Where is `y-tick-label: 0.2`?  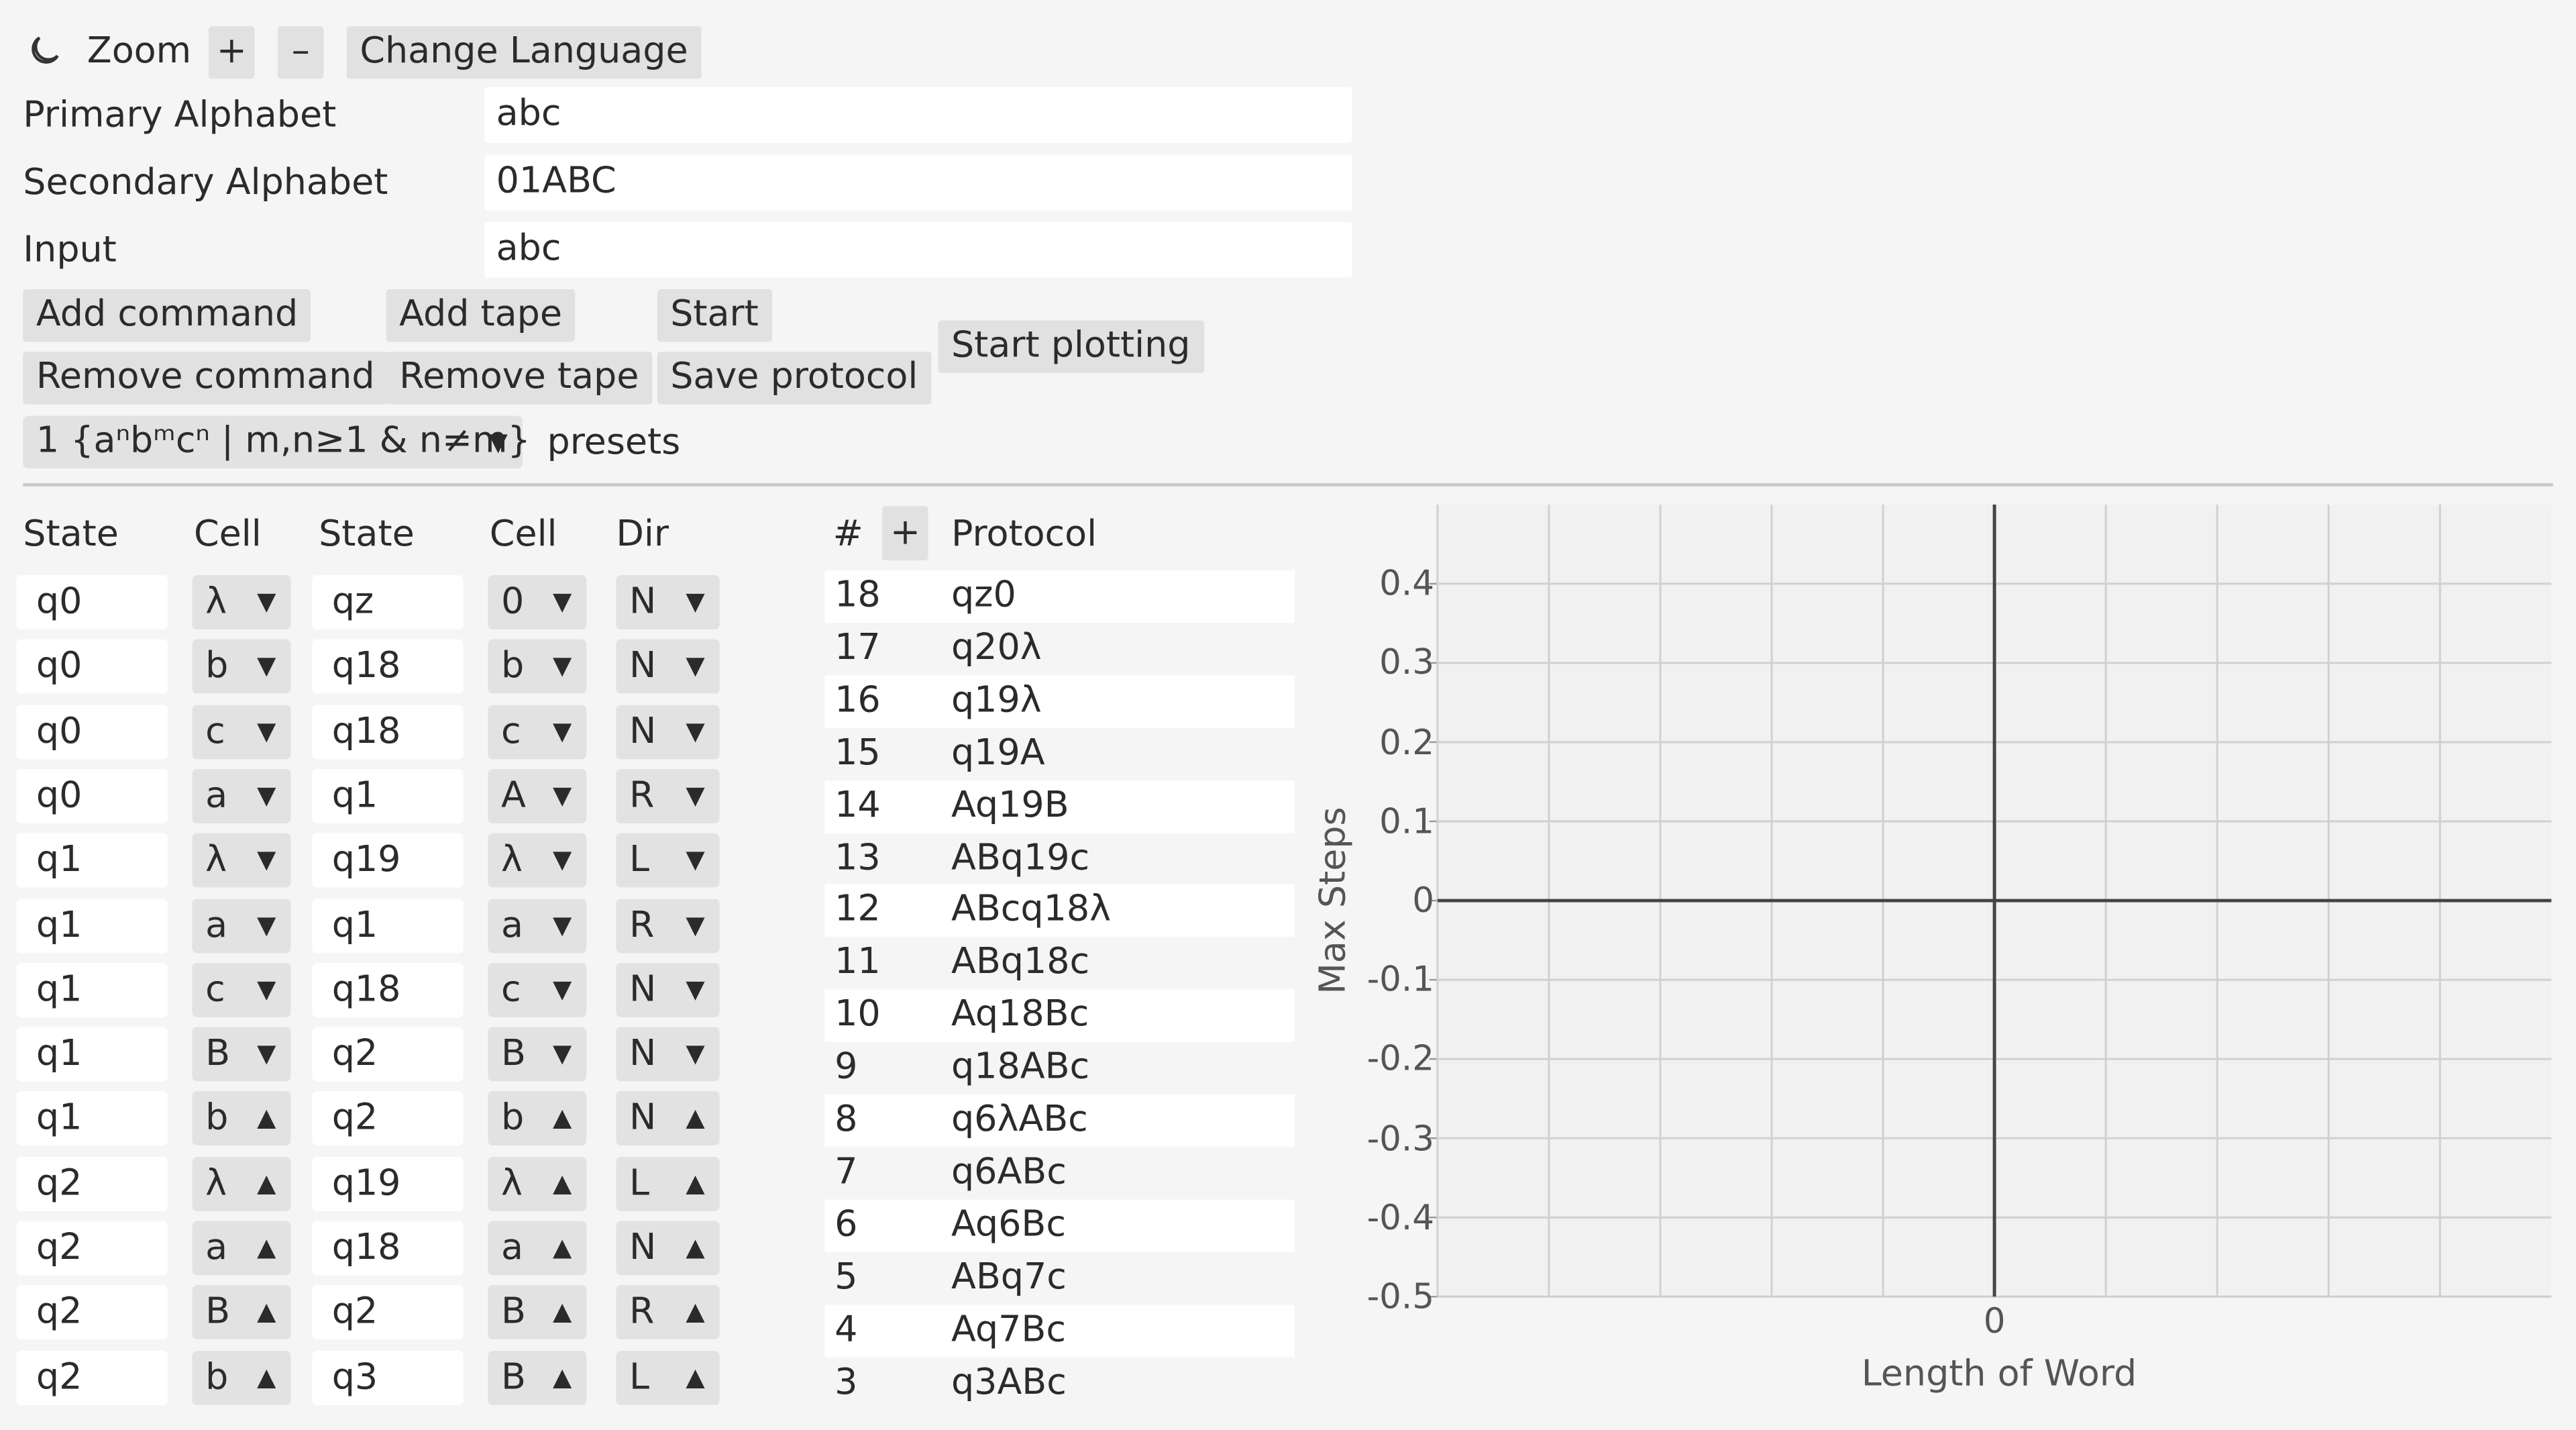
y-tick-label: 0.2 is located at coordinates (1406, 742).